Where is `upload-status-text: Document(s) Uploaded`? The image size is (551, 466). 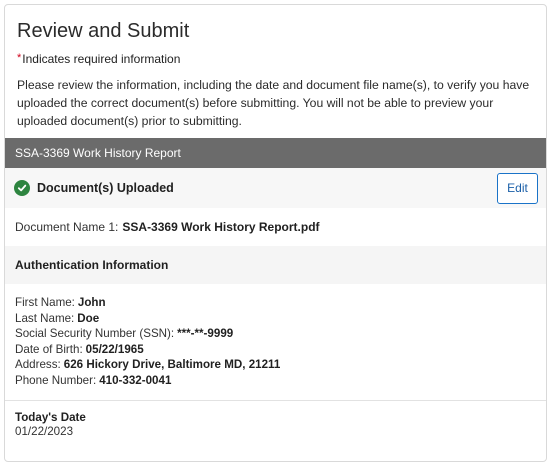
upload-status-text: Document(s) Uploaded is located at coordinates (105, 188).